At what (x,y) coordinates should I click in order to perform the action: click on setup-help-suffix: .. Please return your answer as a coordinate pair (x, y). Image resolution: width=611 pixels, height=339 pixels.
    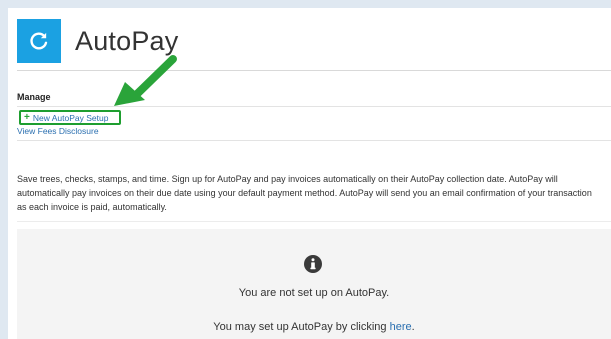
    Looking at the image, I should click on (413, 327).